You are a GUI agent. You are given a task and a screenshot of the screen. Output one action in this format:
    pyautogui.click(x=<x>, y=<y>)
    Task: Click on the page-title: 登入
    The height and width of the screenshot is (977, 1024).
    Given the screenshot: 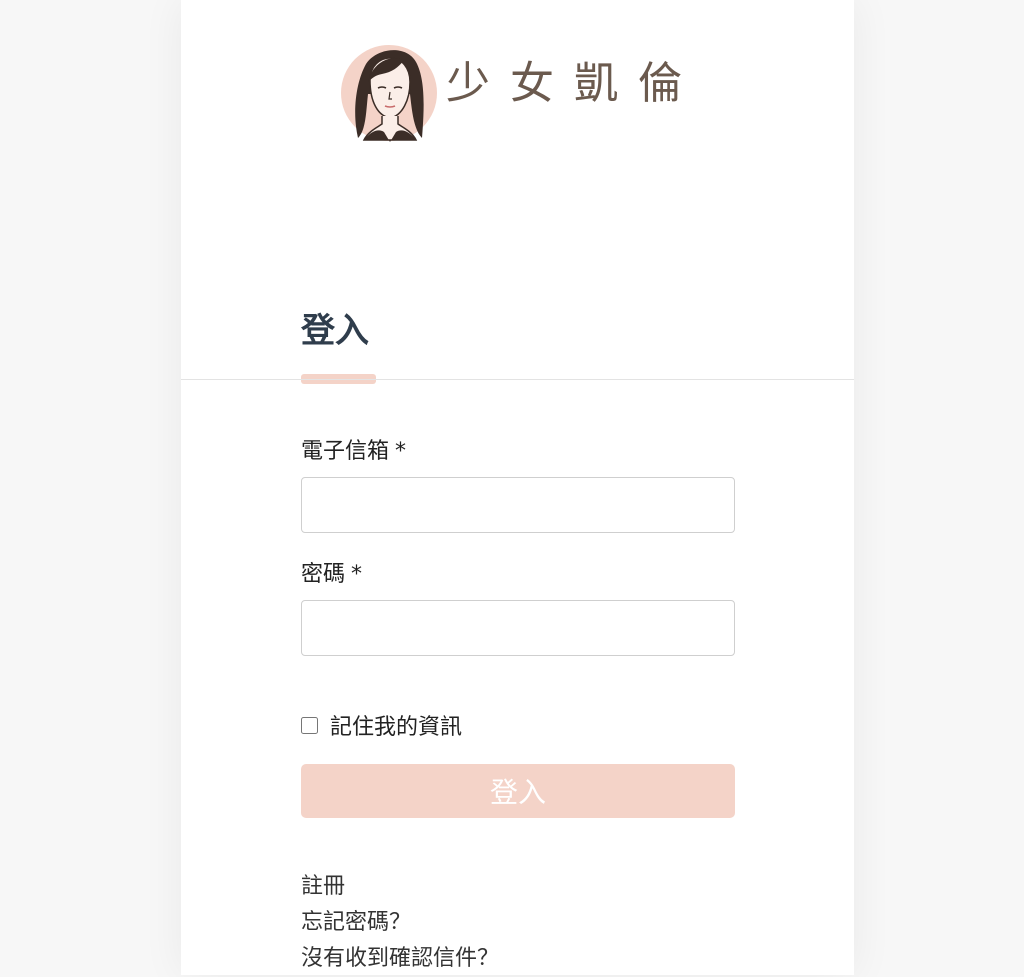 What is the action you would take?
    pyautogui.click(x=335, y=331)
    